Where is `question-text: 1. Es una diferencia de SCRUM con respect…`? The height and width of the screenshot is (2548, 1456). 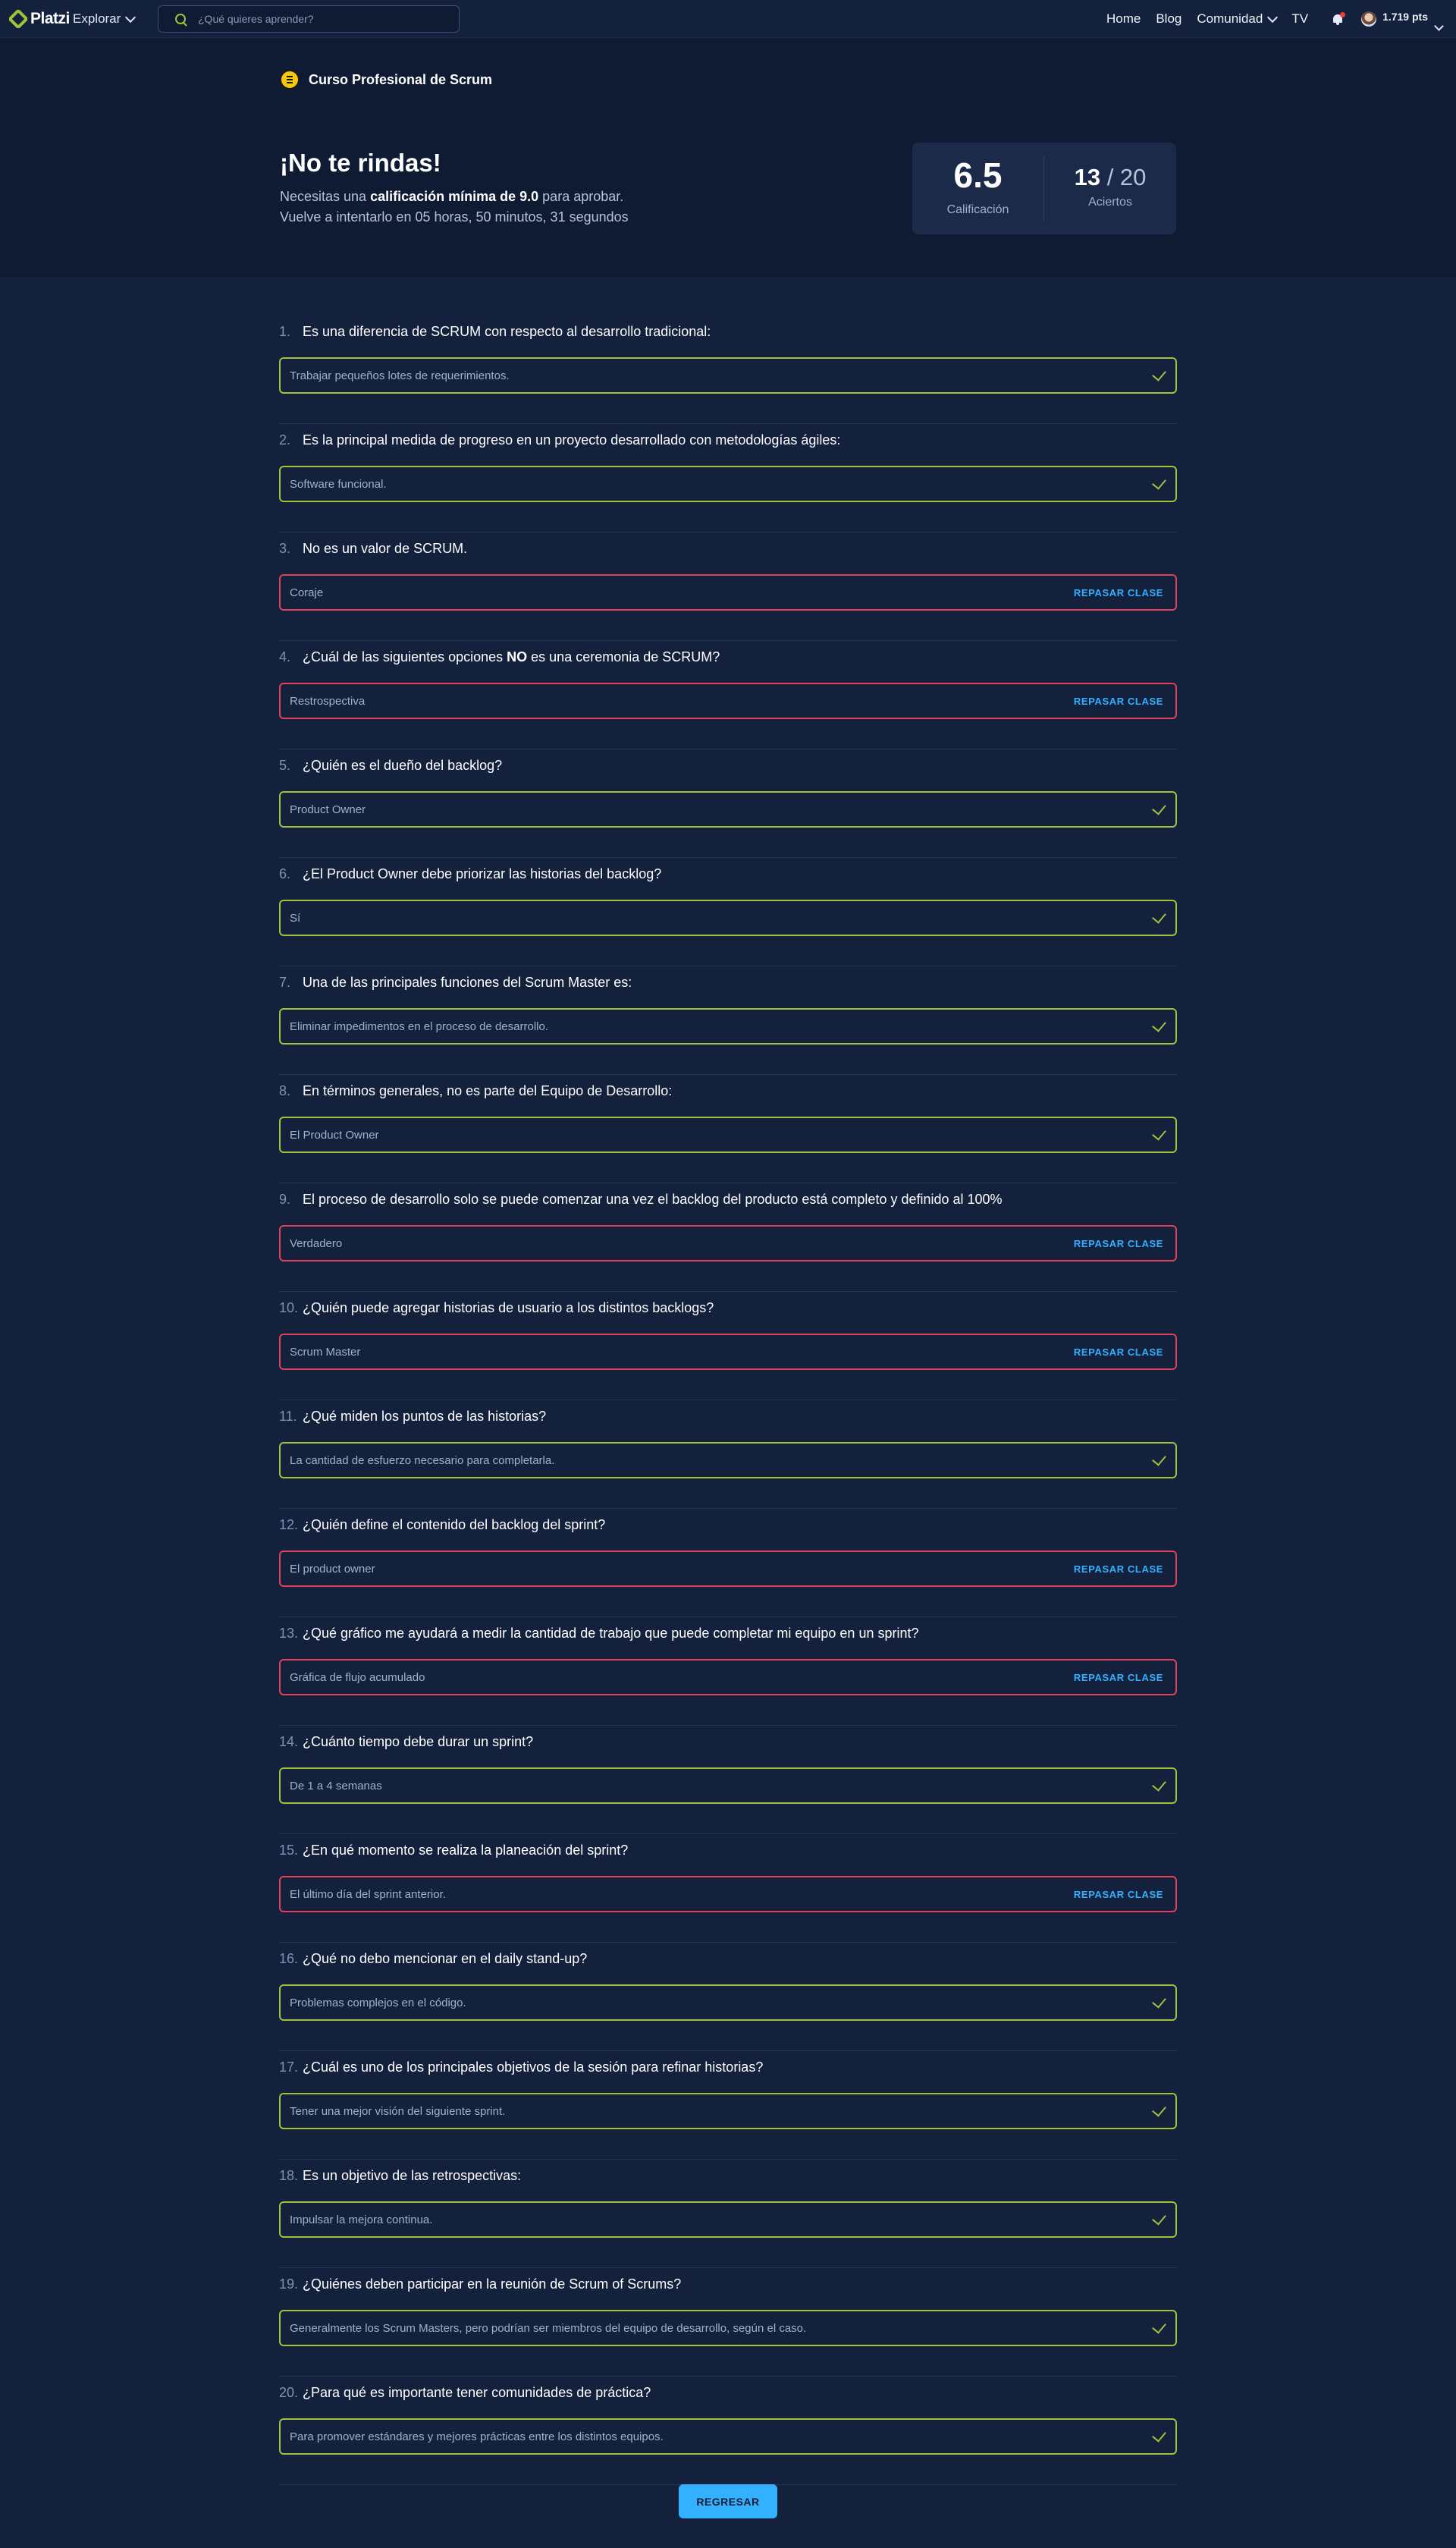
question-text: 1. Es una diferencia de SCRUM con respect… is located at coordinates (495, 332).